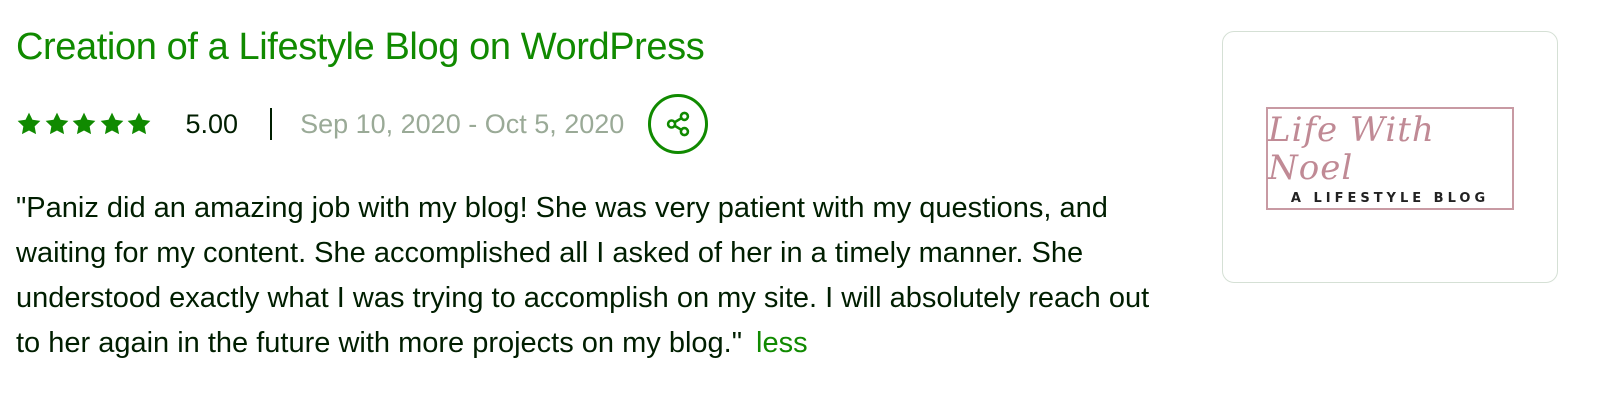 The width and height of the screenshot is (1600, 410). I want to click on star-rating, so click(85, 124).